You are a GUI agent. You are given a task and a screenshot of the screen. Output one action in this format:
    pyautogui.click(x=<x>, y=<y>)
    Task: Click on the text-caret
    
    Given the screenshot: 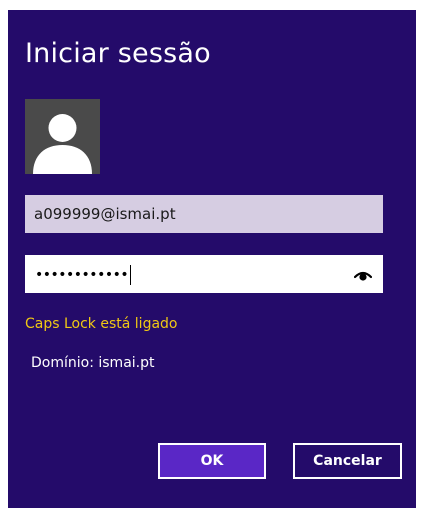 What is the action you would take?
    pyautogui.click(x=131, y=275)
    